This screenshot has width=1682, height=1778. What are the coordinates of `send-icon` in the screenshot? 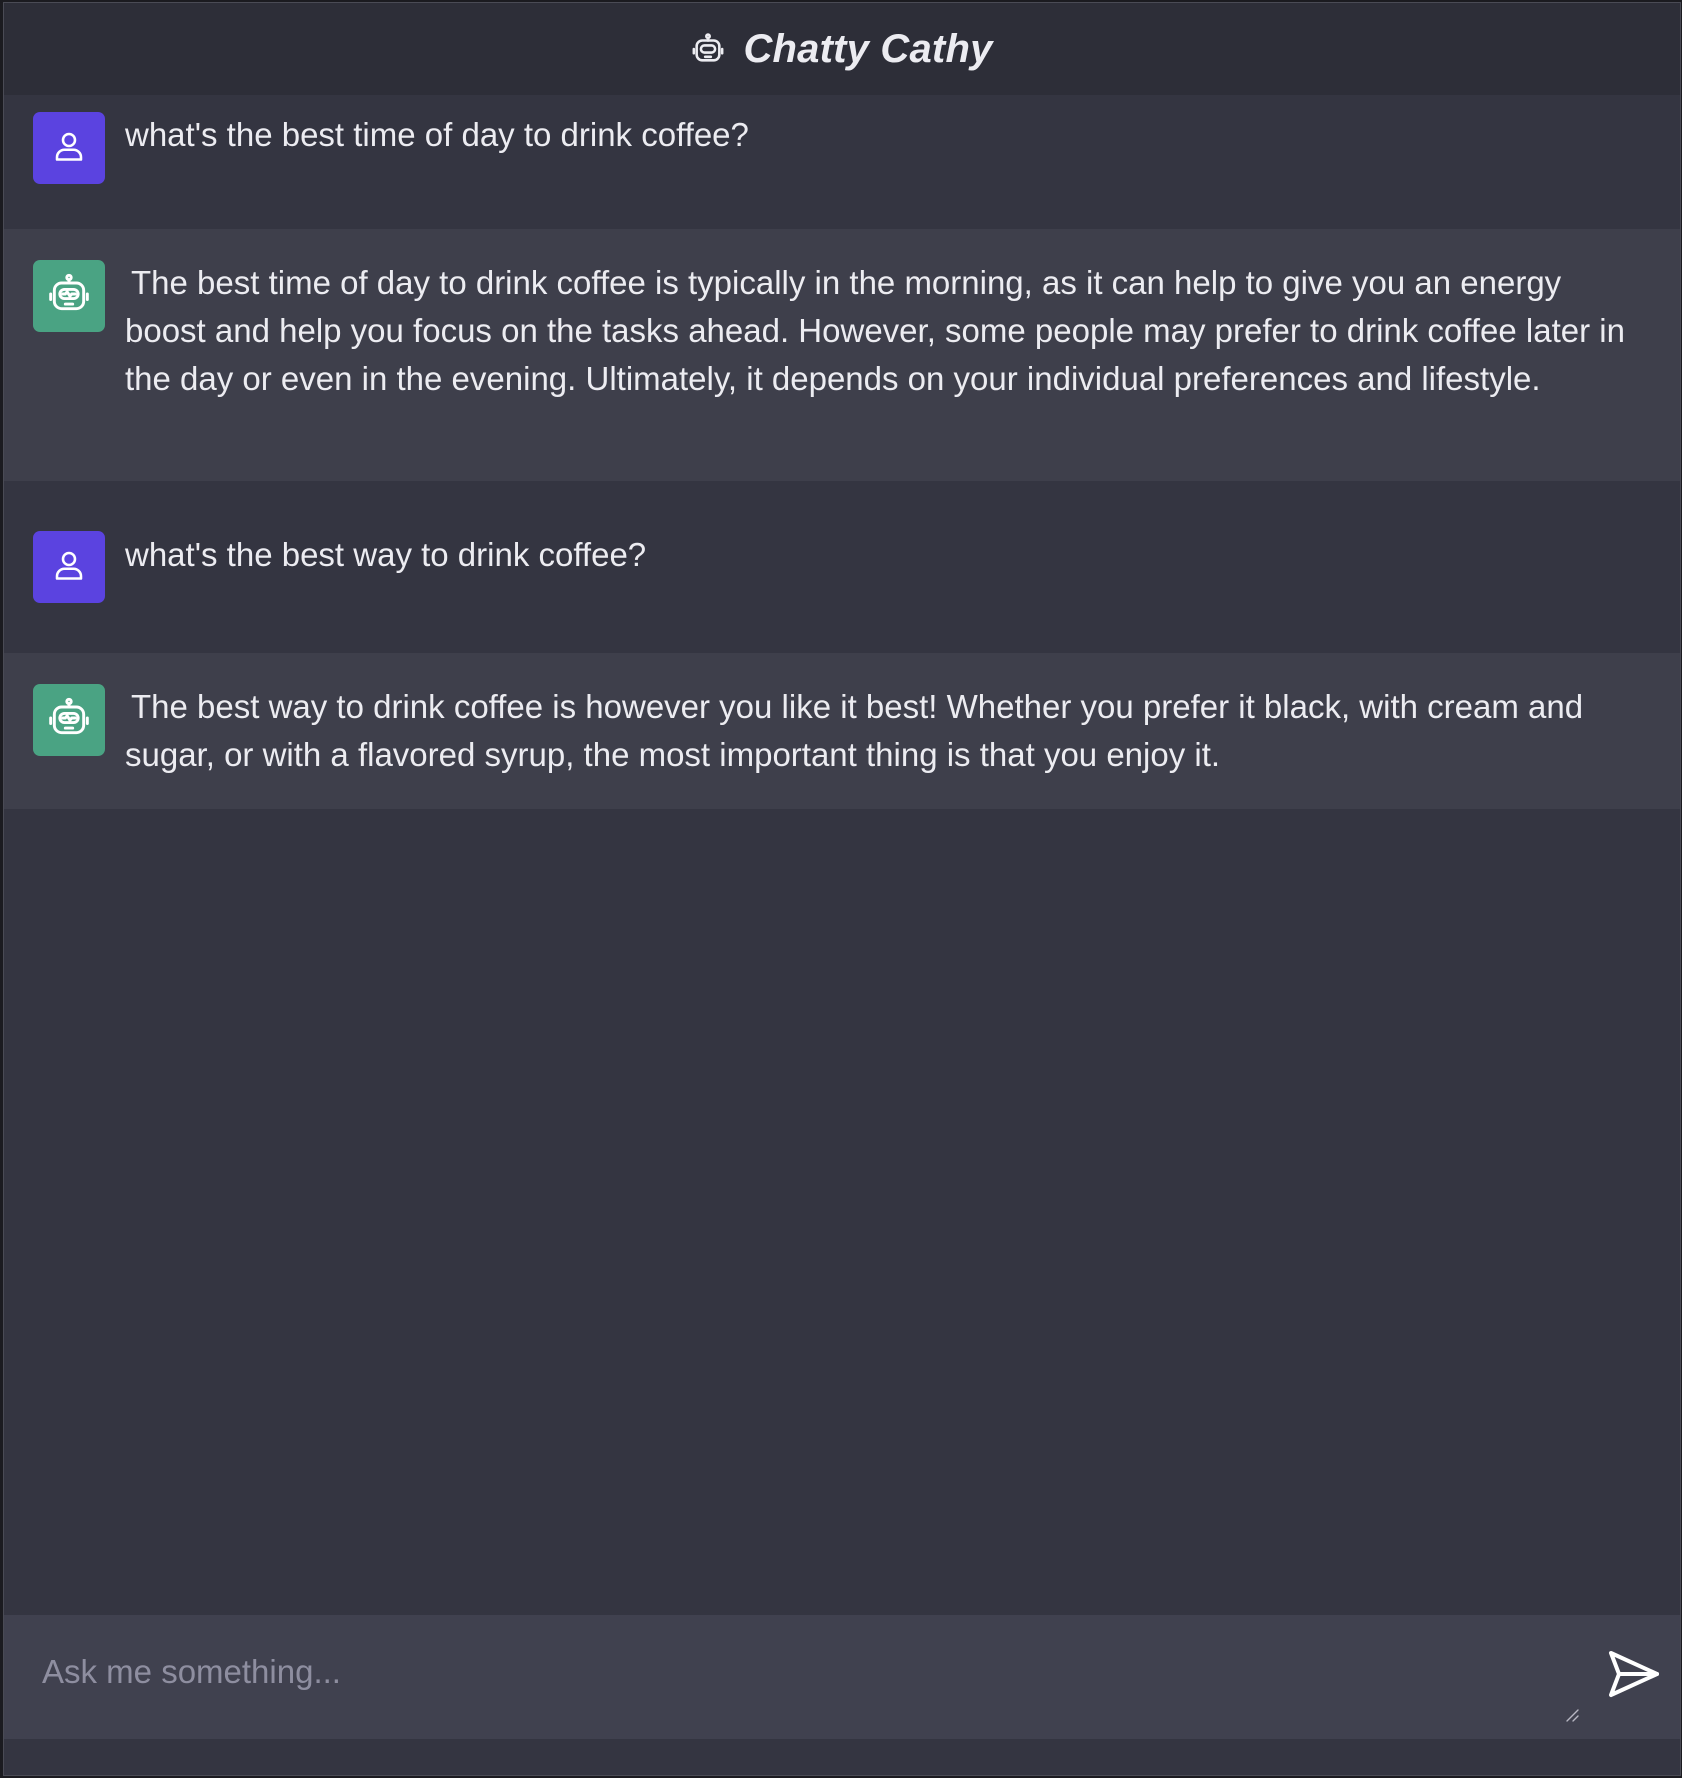 It's located at (1633, 1676).